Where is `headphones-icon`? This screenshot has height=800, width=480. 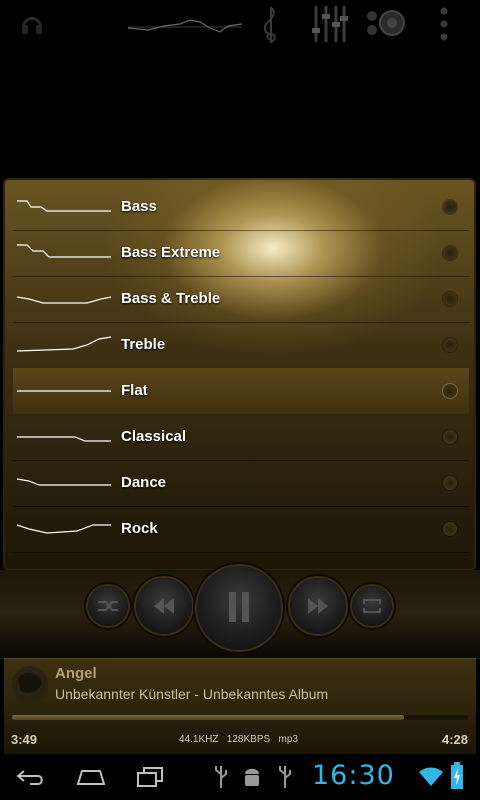 headphones-icon is located at coordinates (32, 23).